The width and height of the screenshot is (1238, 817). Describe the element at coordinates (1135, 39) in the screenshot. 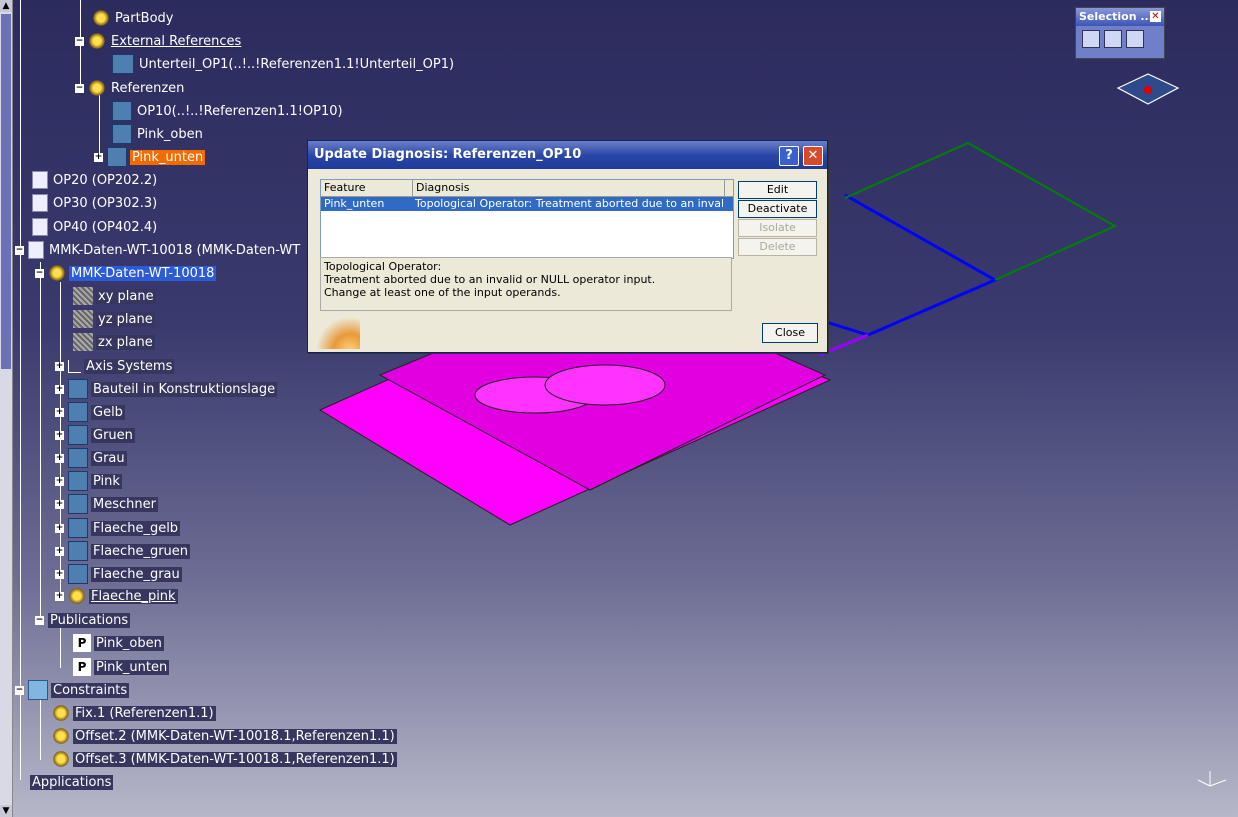

I see `select-arrow-icon` at that location.